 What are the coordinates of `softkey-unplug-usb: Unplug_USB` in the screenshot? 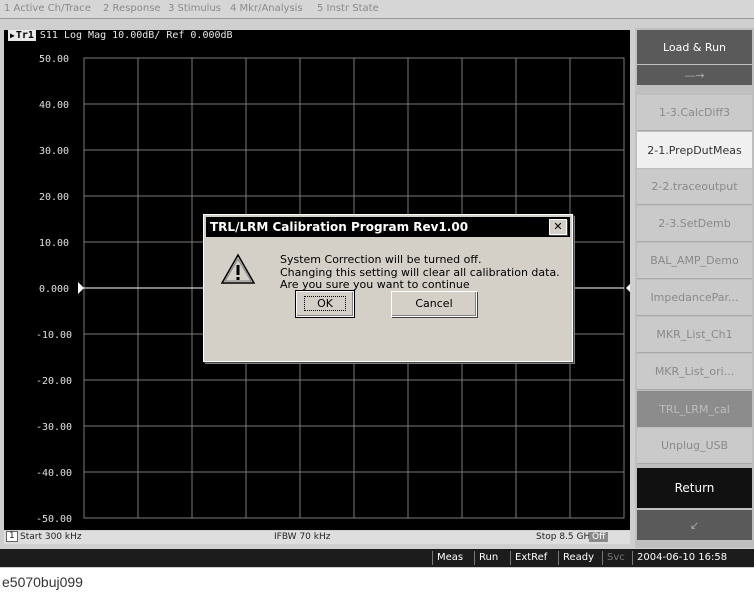 It's located at (694, 446).